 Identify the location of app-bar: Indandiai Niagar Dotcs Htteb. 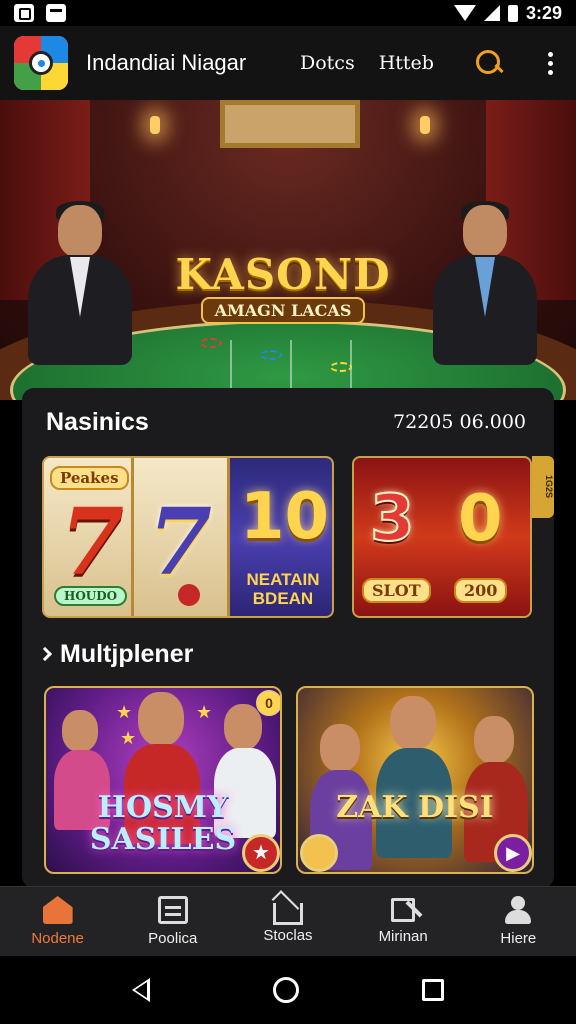
(288, 63).